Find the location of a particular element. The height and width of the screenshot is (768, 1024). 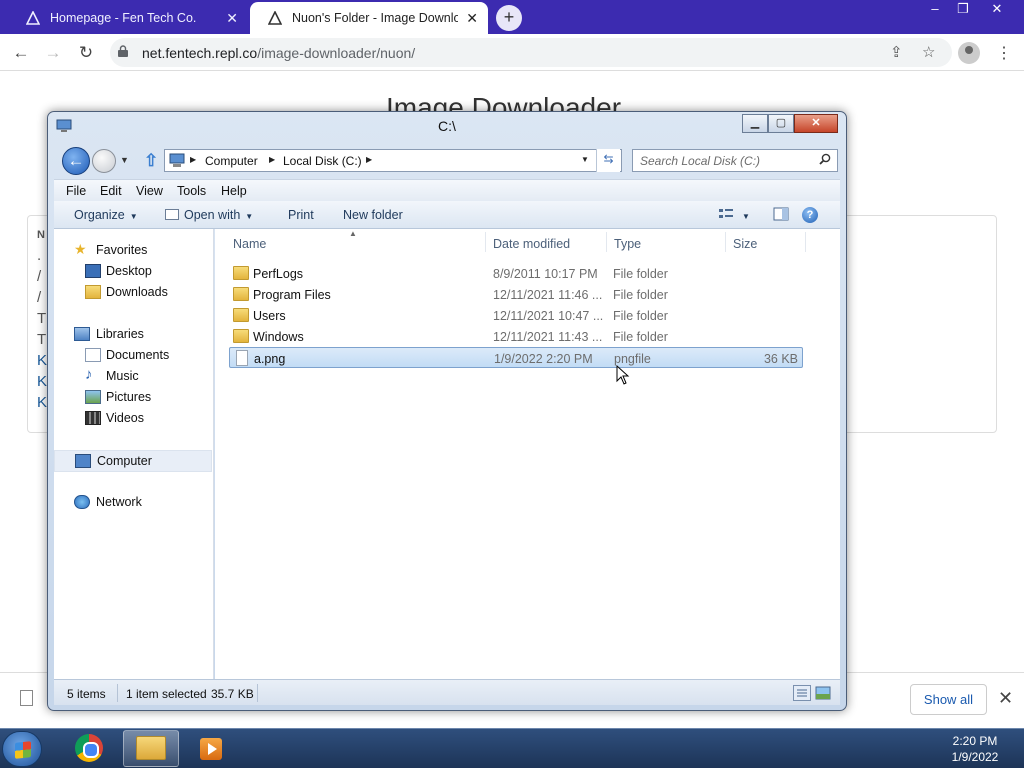

start-button is located at coordinates (22, 749).